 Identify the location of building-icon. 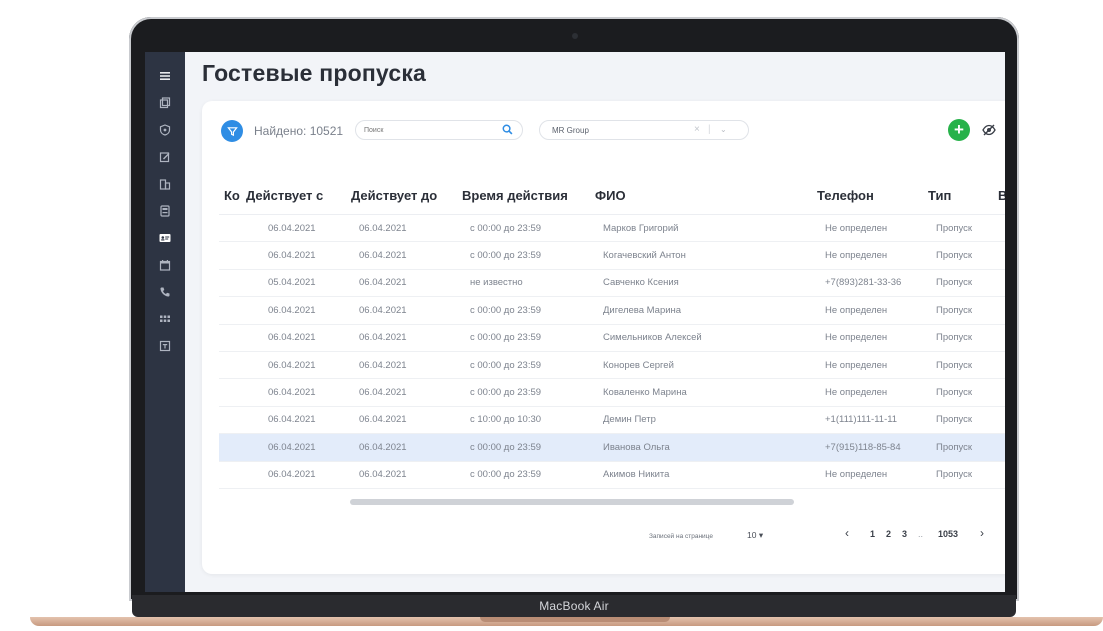
(165, 183).